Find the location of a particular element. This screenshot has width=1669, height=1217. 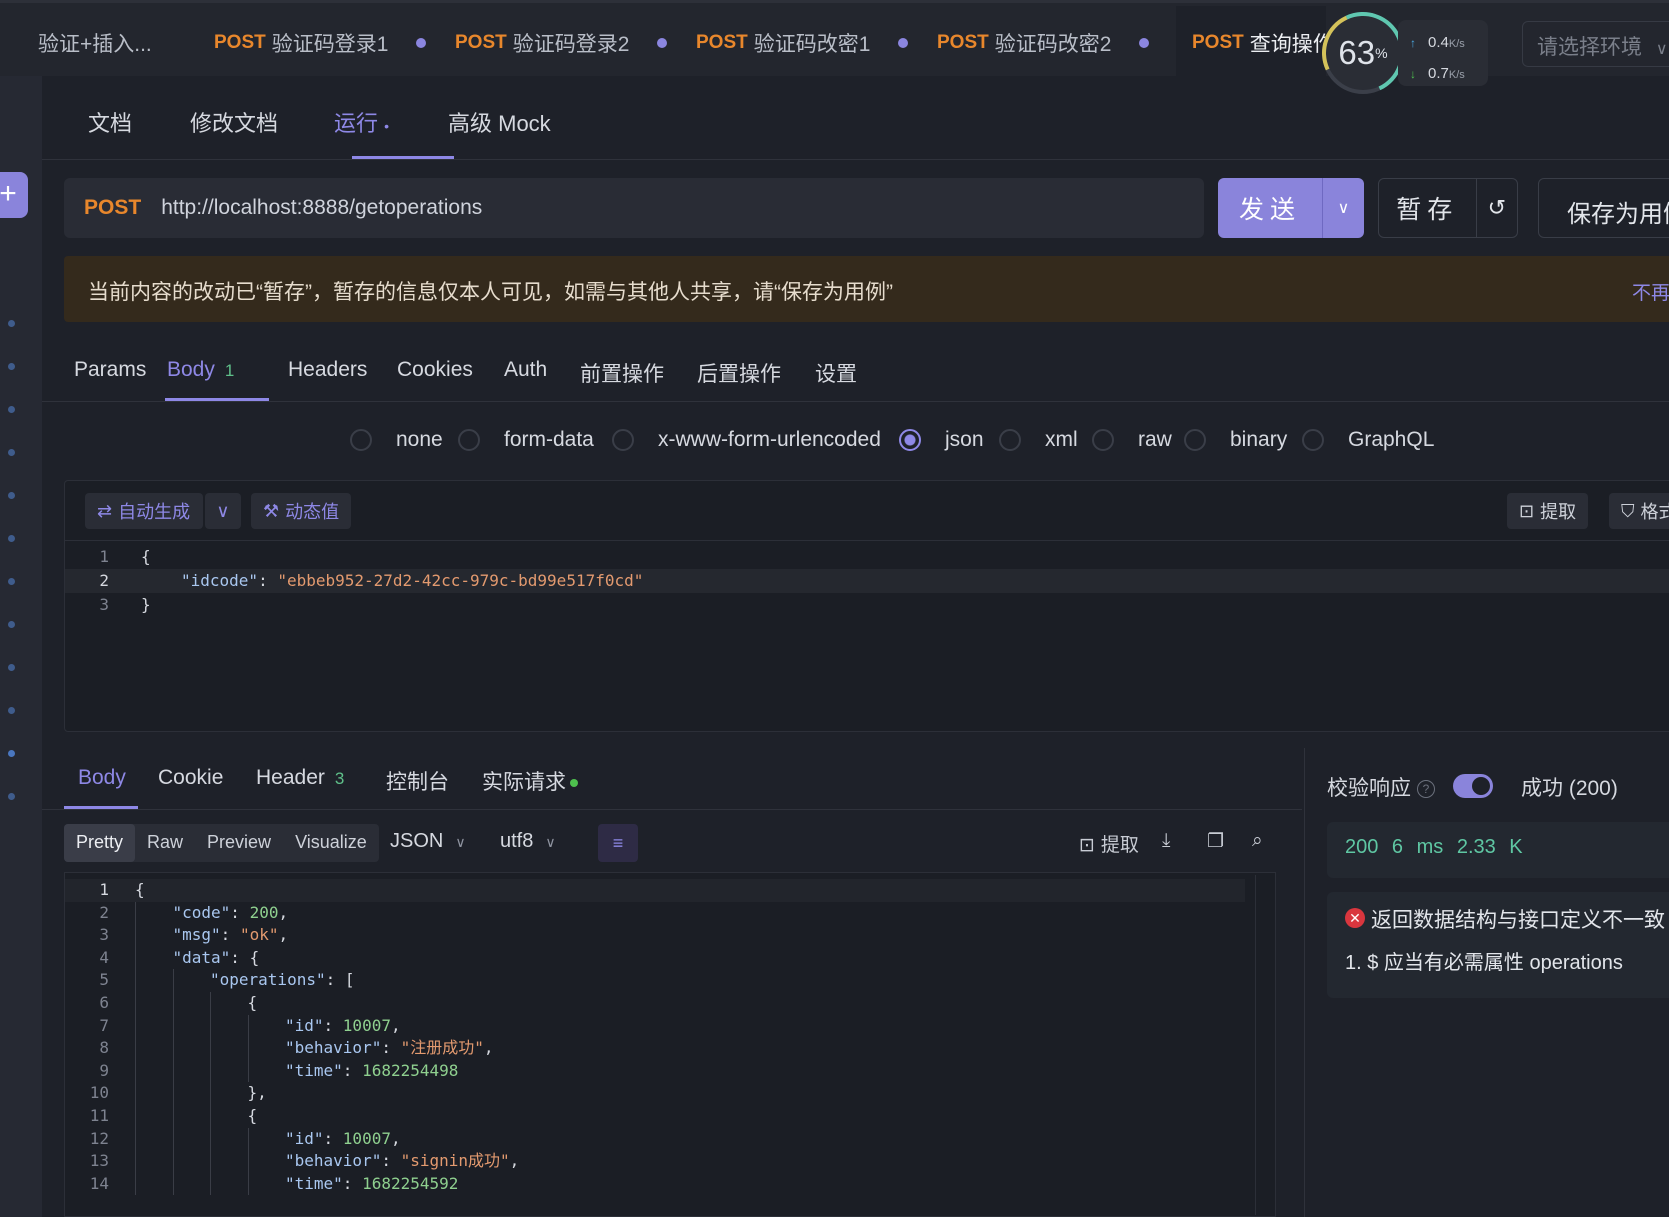

vertical-scrollbar is located at coordinates (1264, 1045).